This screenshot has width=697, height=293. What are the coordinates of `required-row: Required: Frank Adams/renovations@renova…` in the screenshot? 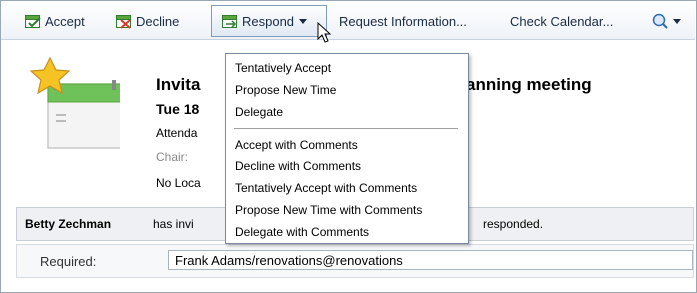 It's located at (355, 261).